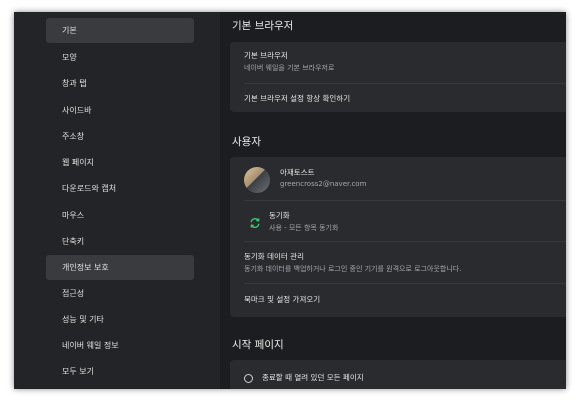 This screenshot has height=402, width=580. Describe the element at coordinates (398, 374) in the screenshot. I see `start-page-card: 종료할 때 열려 있던 모든 페이지` at that location.